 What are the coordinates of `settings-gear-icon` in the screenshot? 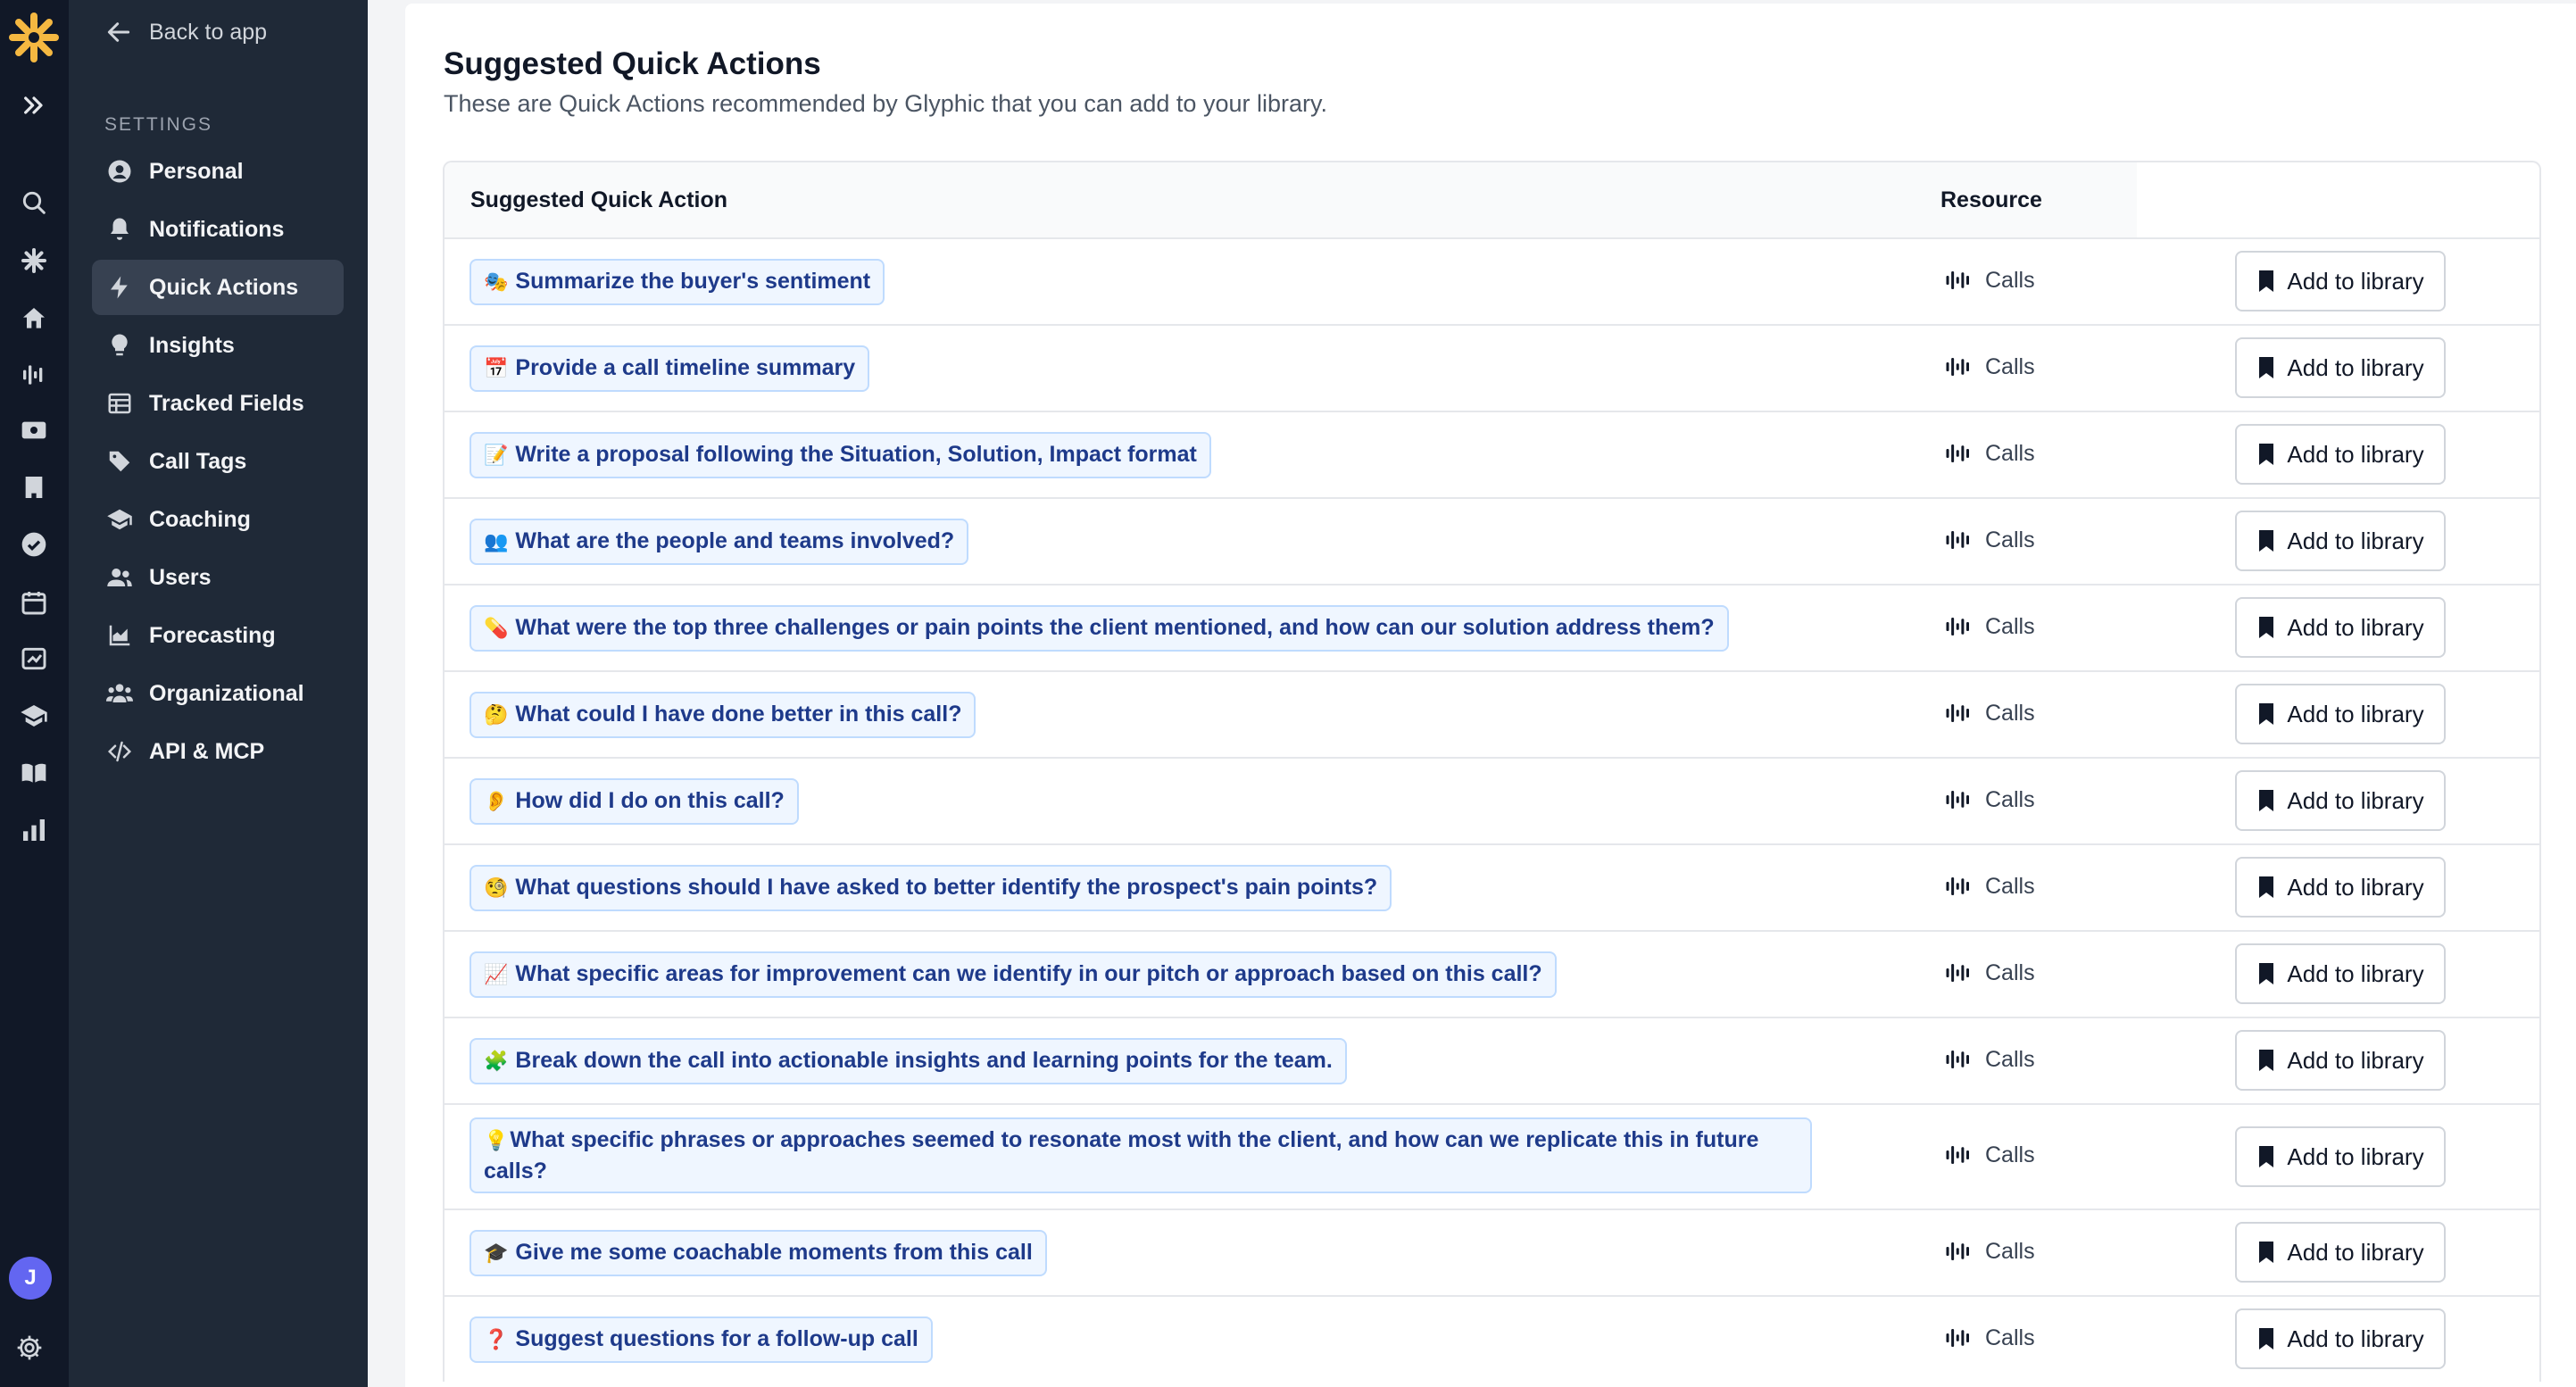 It's located at (30, 1348).